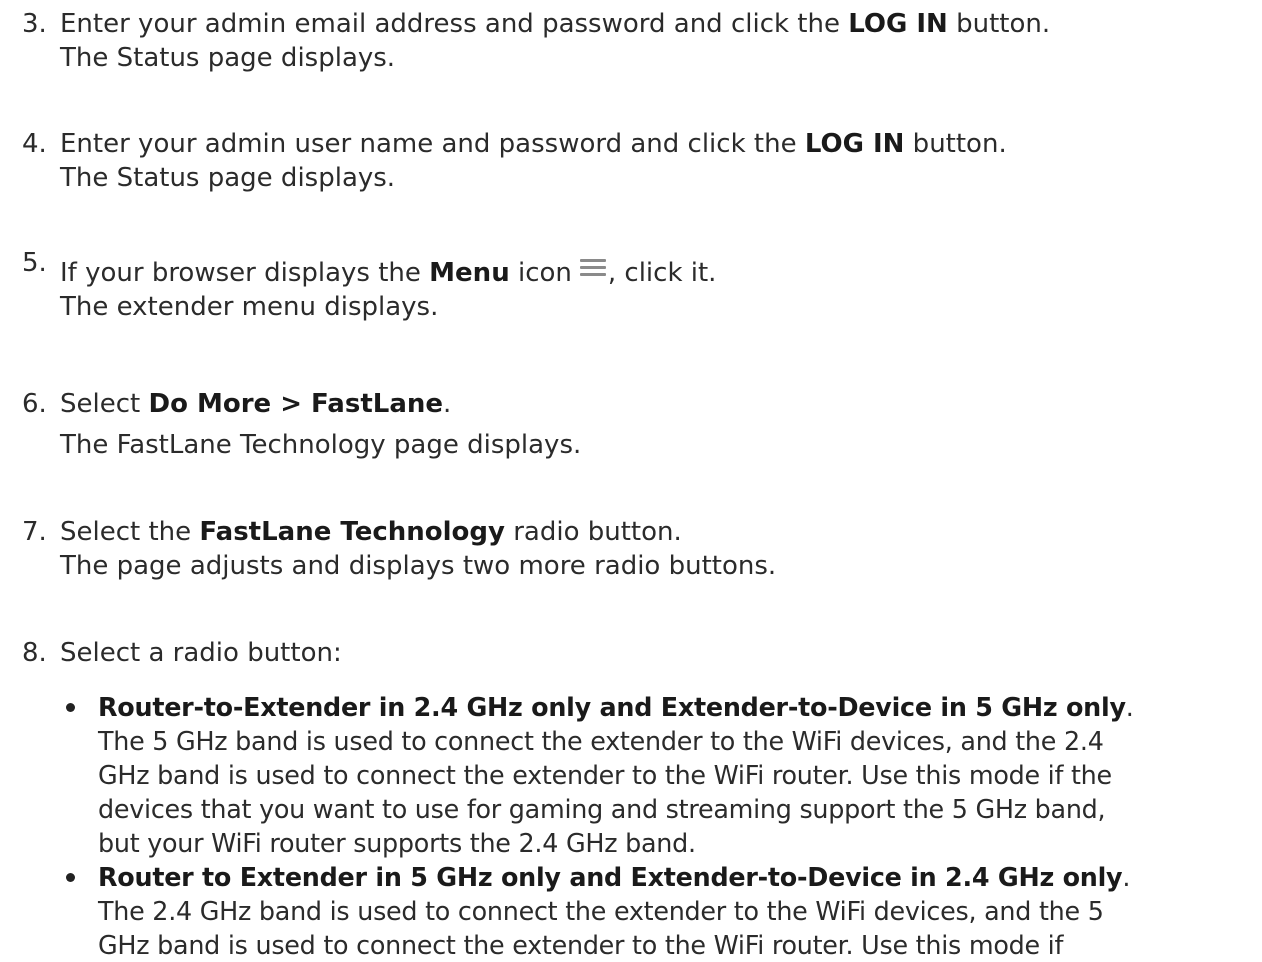 The width and height of the screenshot is (1262, 962). I want to click on step-text: Select Do More > FastLane., so click(256, 404).